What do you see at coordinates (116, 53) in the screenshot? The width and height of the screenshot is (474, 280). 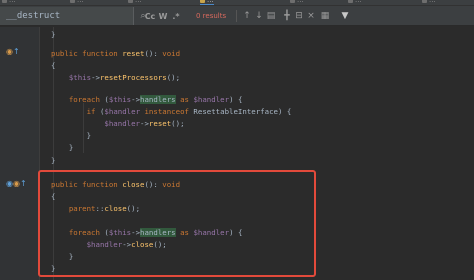 I see `code-line: public function reset(): void` at bounding box center [116, 53].